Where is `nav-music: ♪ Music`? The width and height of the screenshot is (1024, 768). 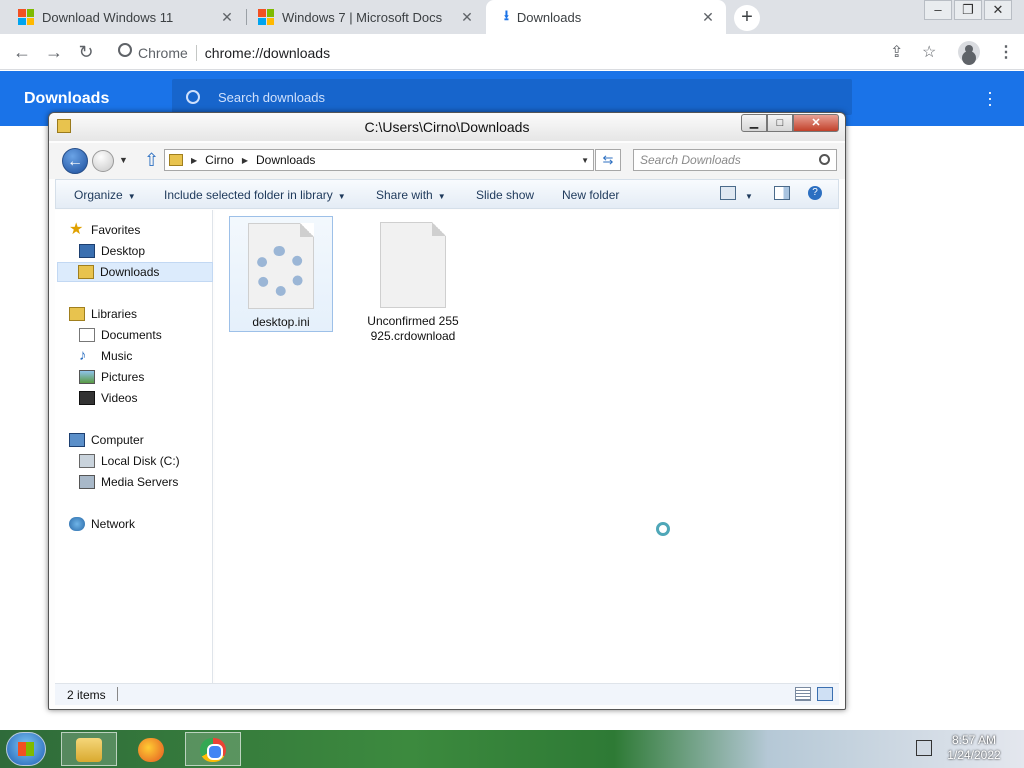 nav-music: ♪ Music is located at coordinates (105, 356).